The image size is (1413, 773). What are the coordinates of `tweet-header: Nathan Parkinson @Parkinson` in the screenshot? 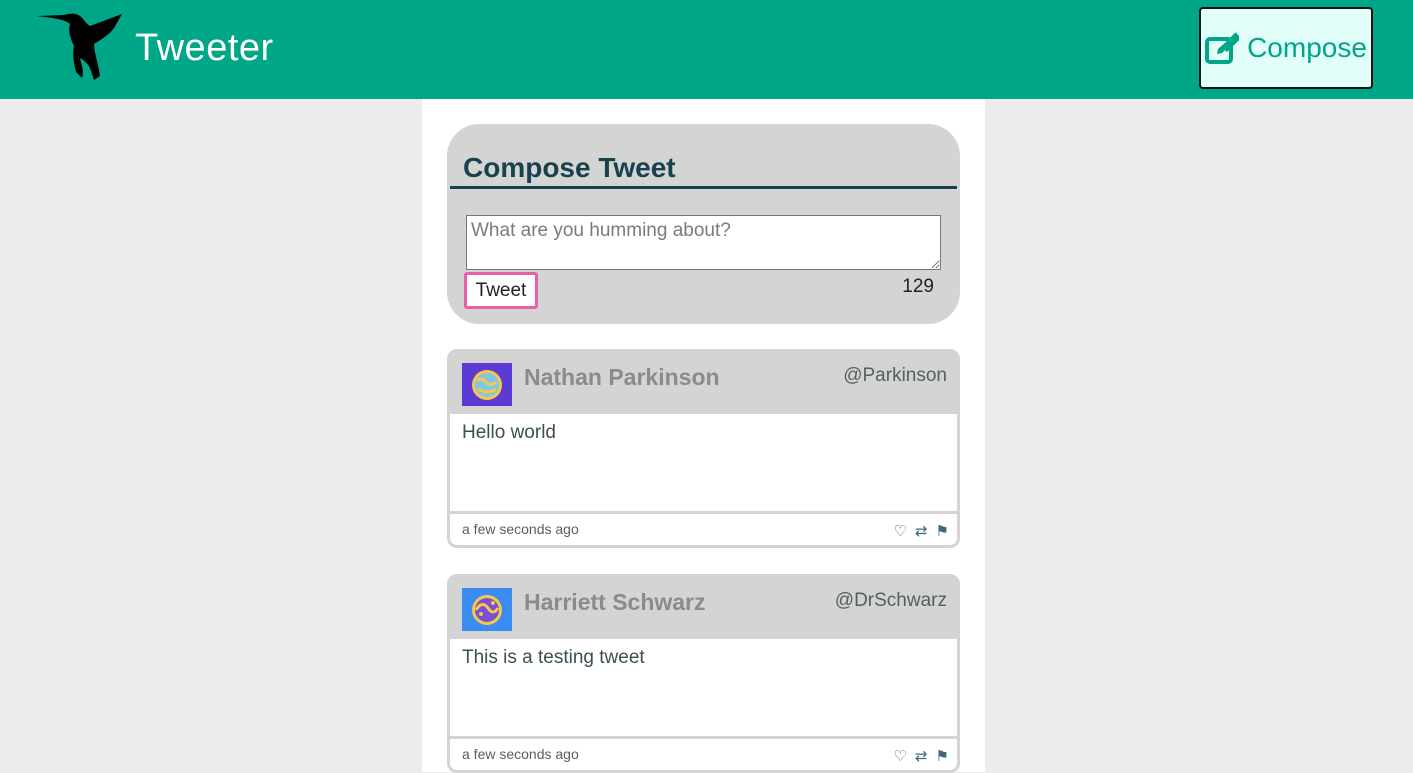 It's located at (703, 383).